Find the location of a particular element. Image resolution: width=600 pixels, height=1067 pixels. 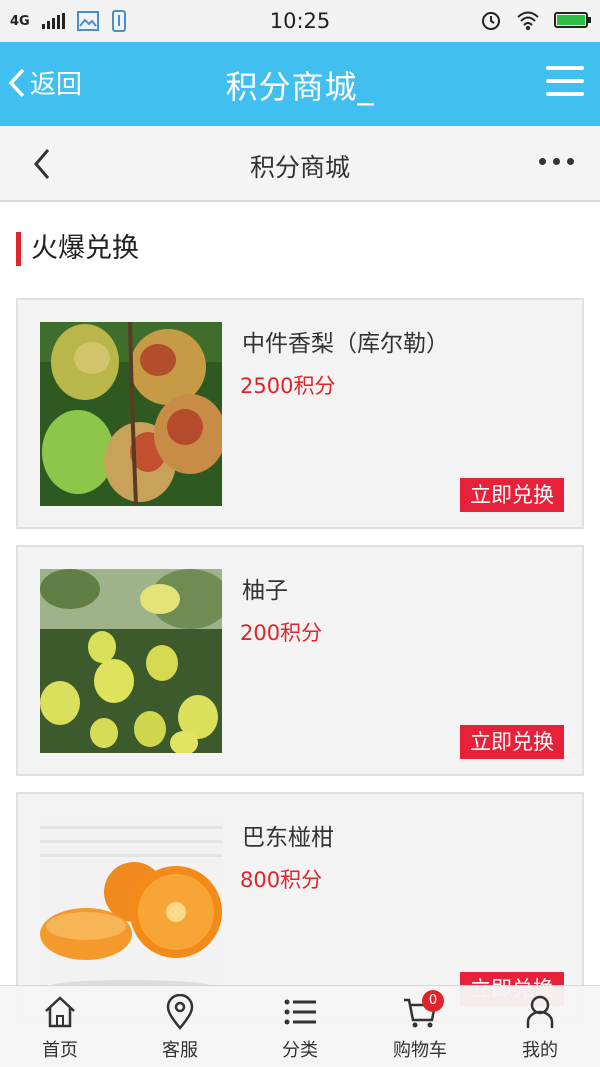

product-name: 巴东椪柑 is located at coordinates (288, 835).